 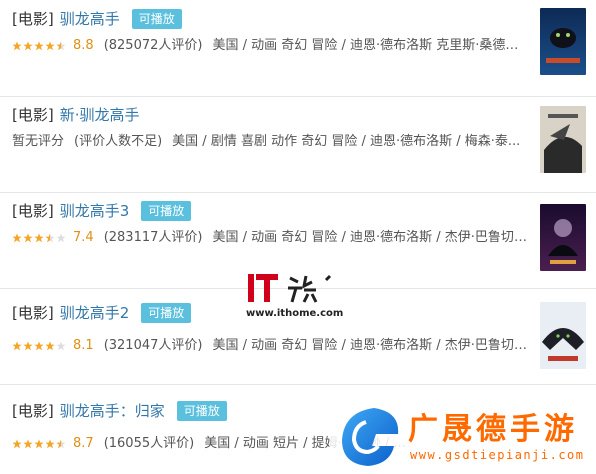 I want to click on gsd-watermark: 广晟德手游 www.gsdtiepianji.com, so click(x=463, y=436).